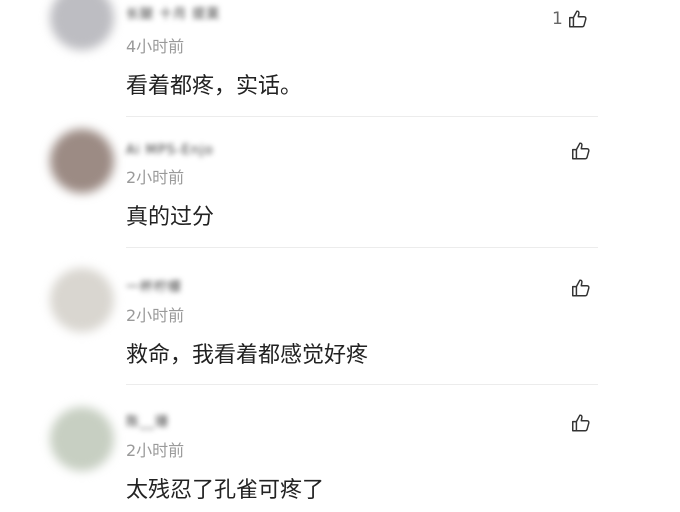  I want to click on like-count: 1, so click(557, 19).